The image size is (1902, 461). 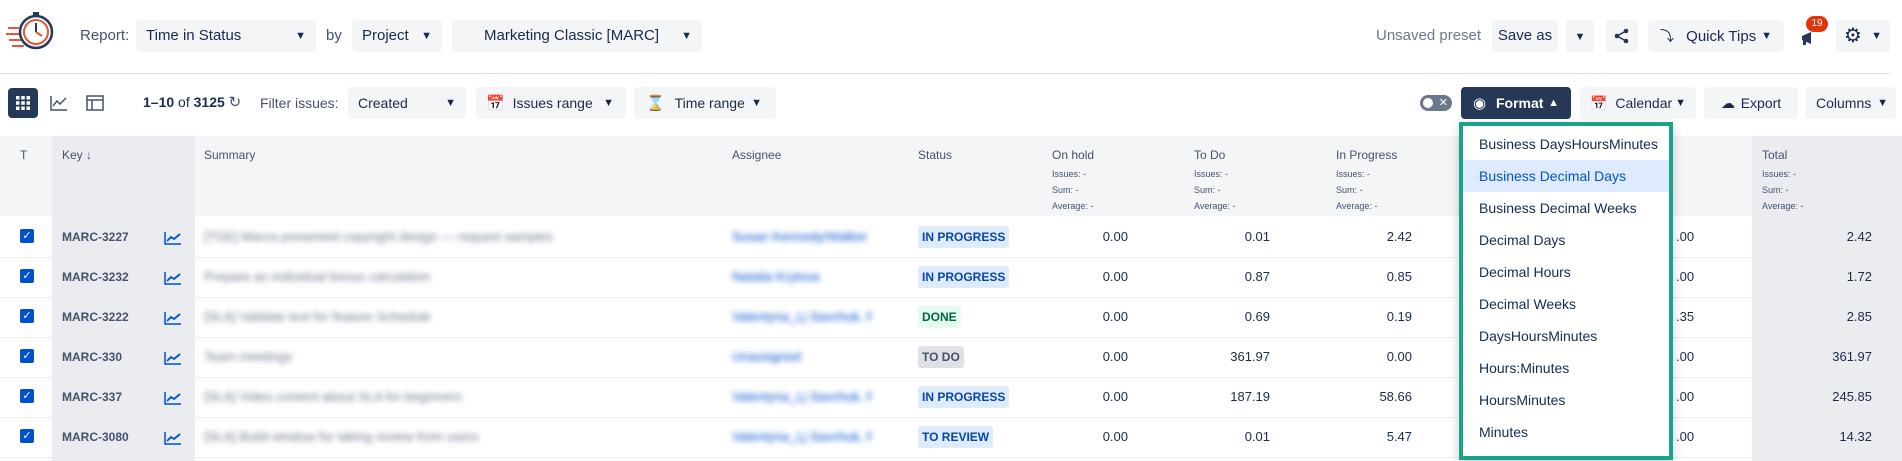 What do you see at coordinates (95, 237) in the screenshot?
I see `issue-key: MARC-3227` at bounding box center [95, 237].